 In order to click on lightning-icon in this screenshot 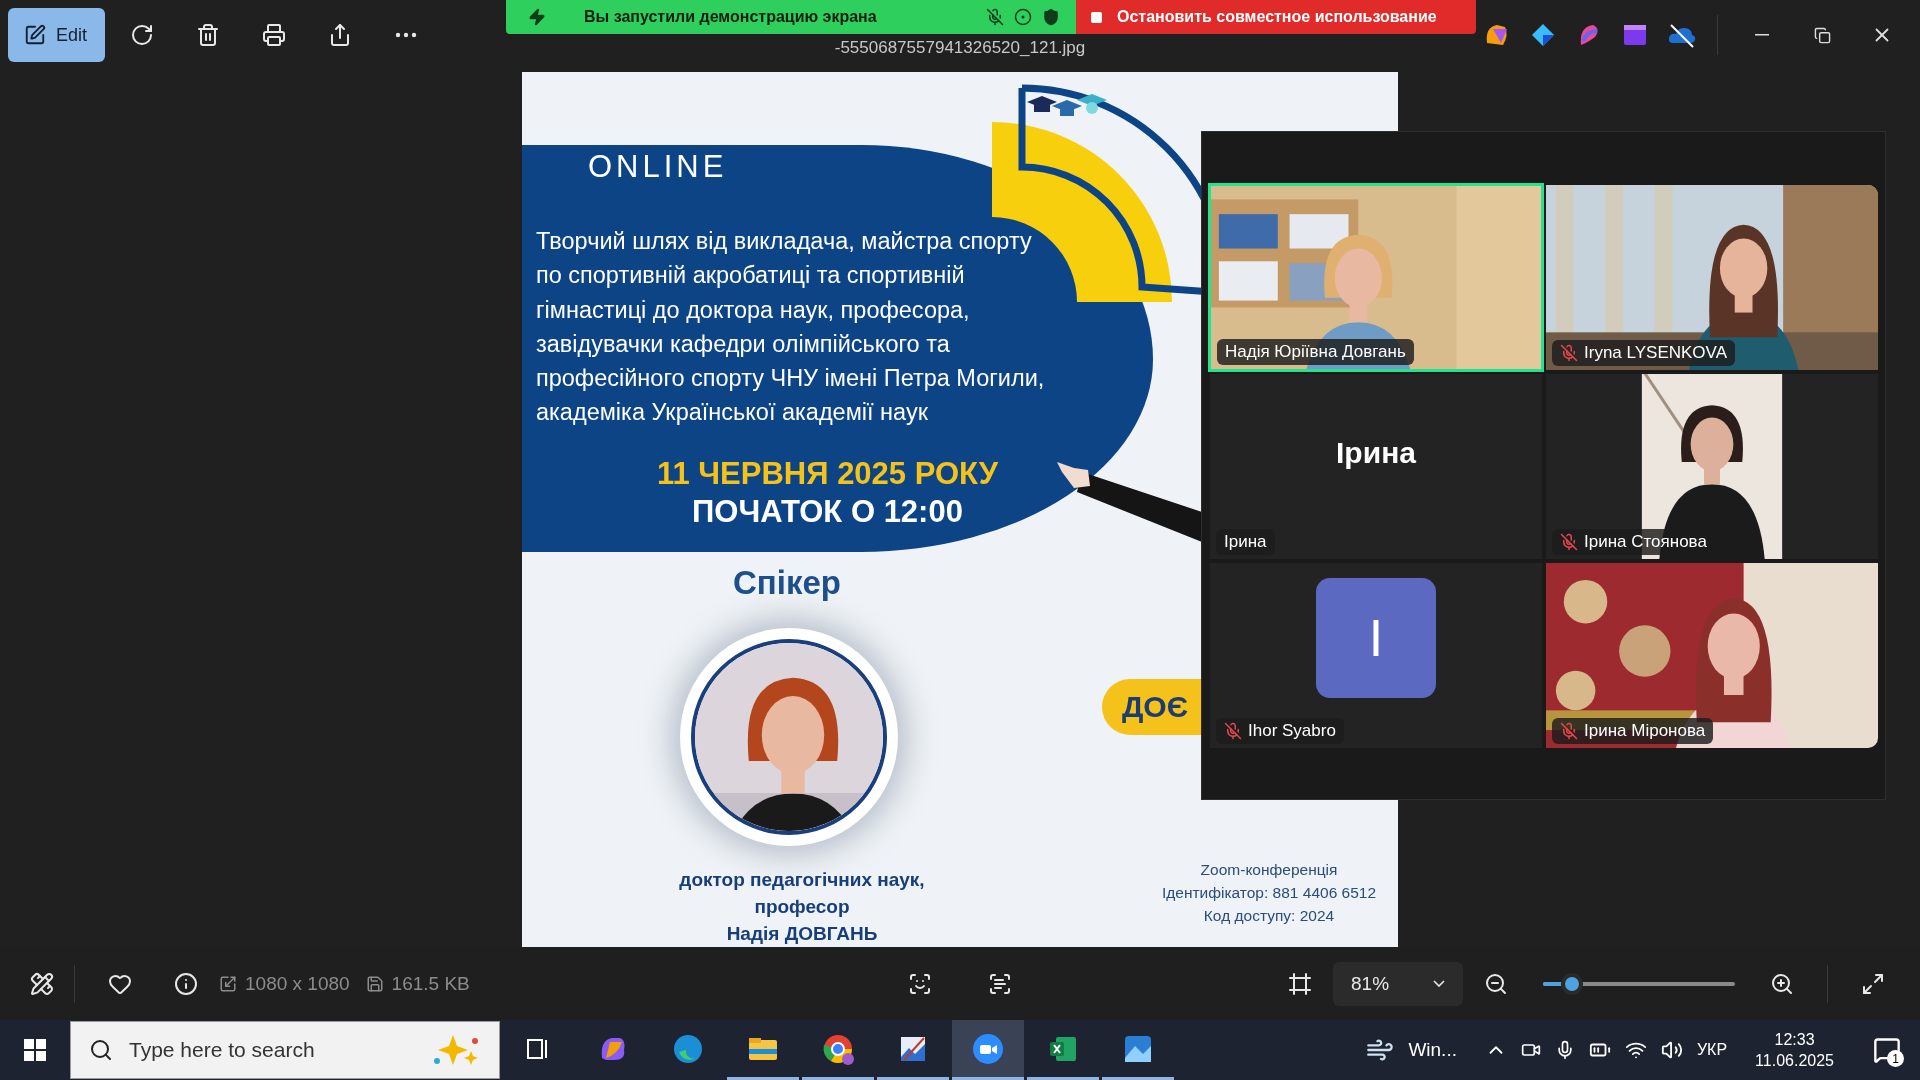, I will do `click(537, 17)`.